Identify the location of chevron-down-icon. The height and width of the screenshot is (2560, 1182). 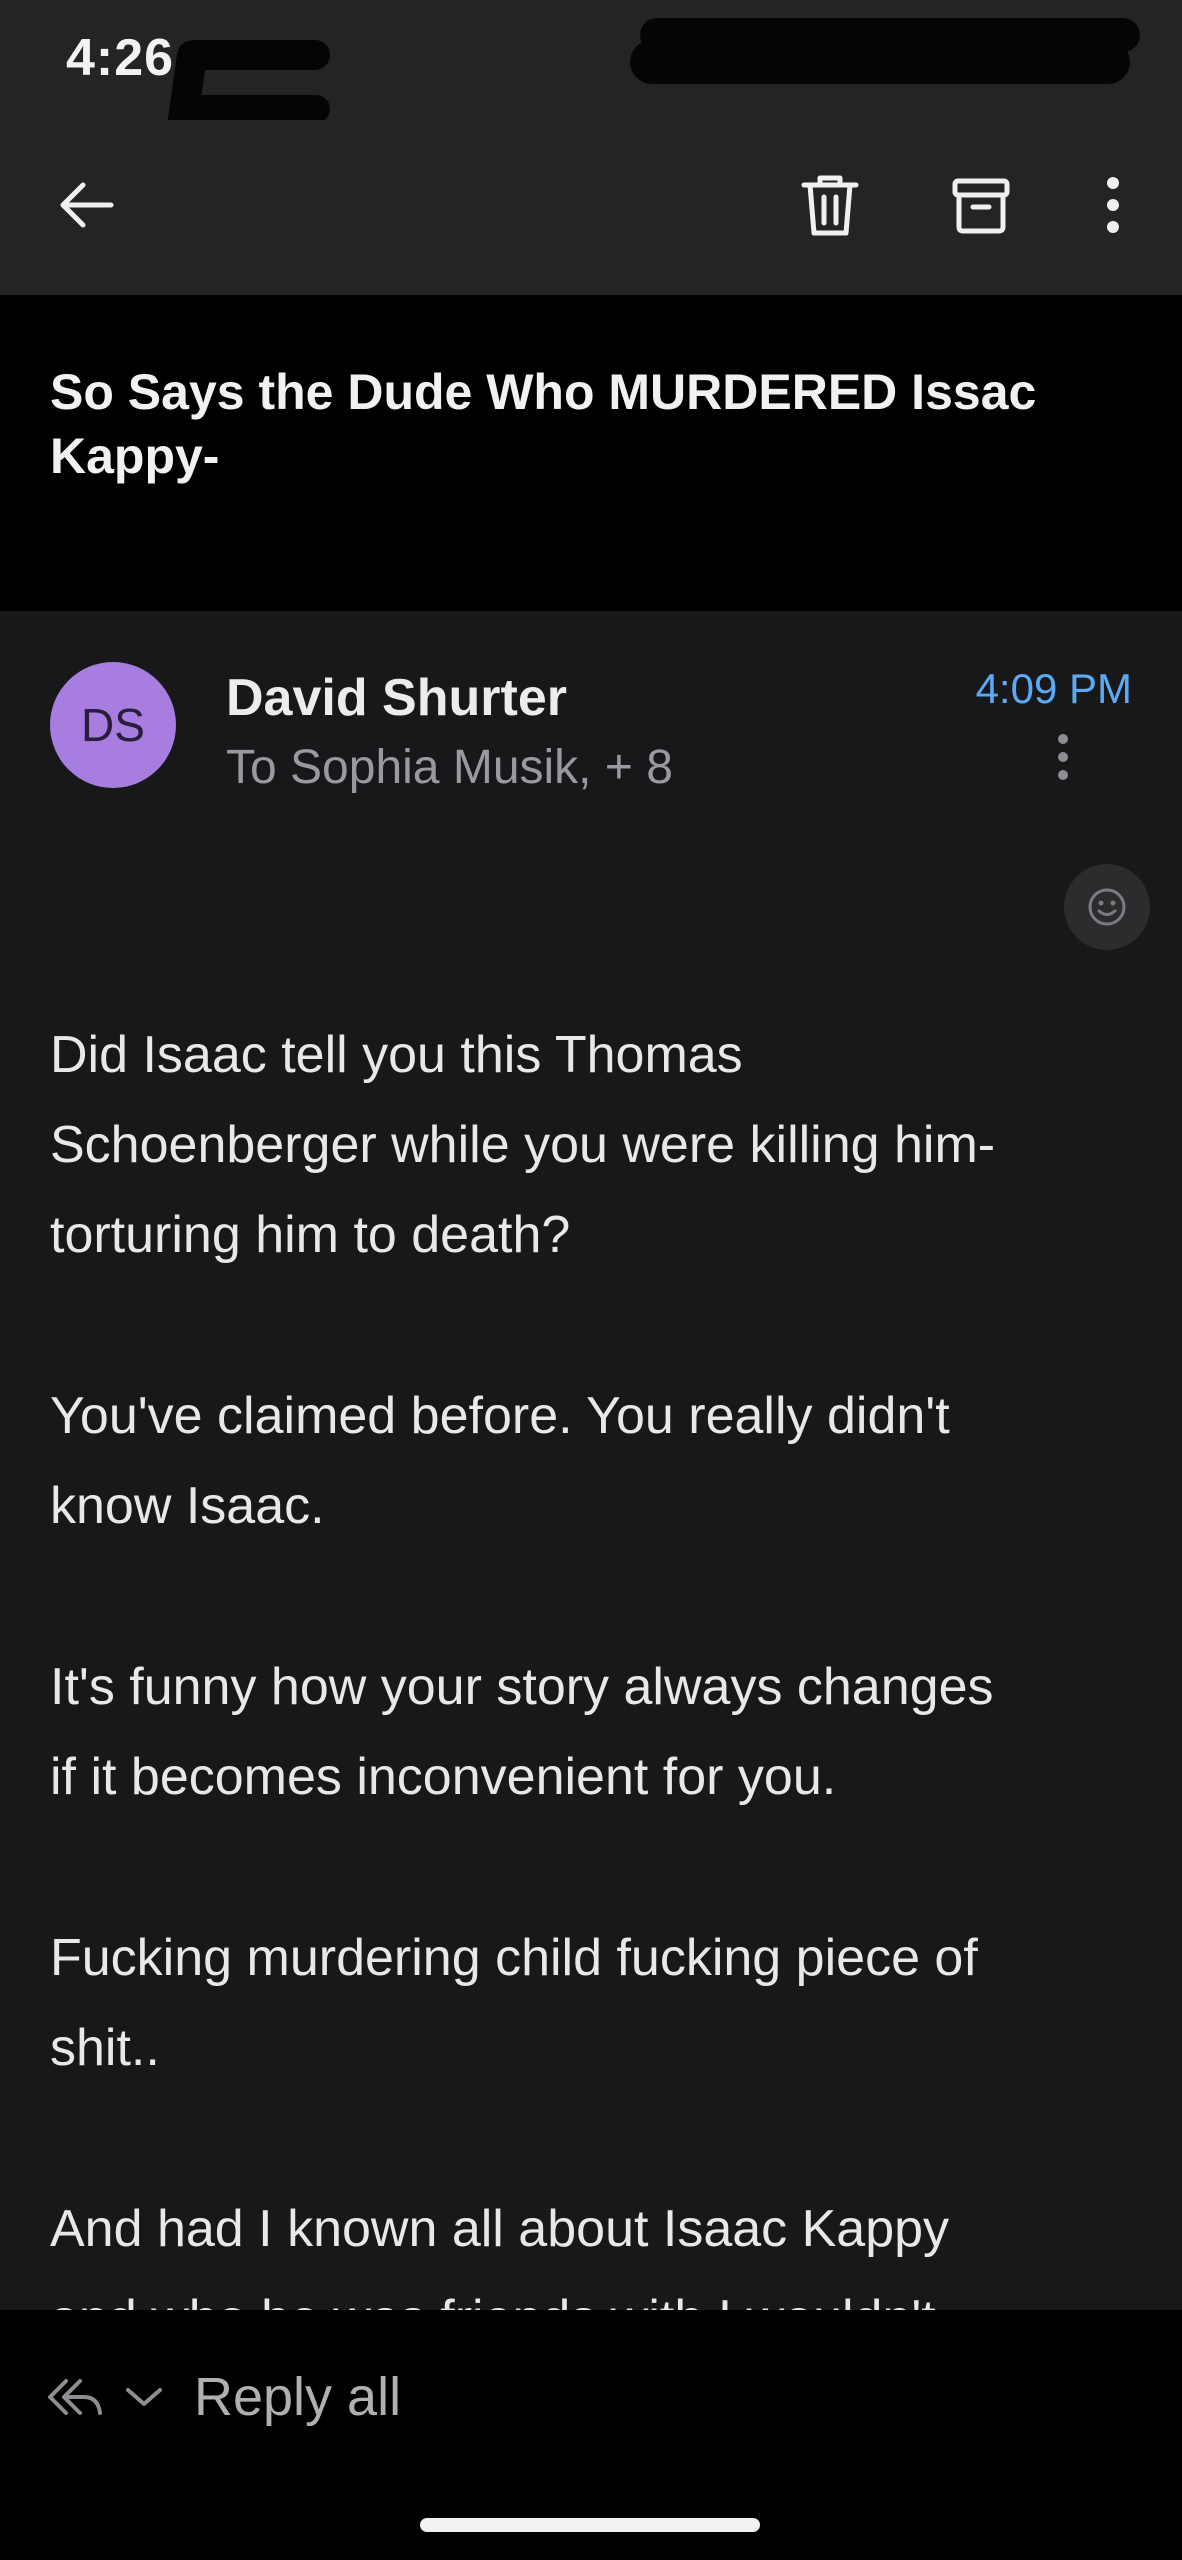
(144, 2397).